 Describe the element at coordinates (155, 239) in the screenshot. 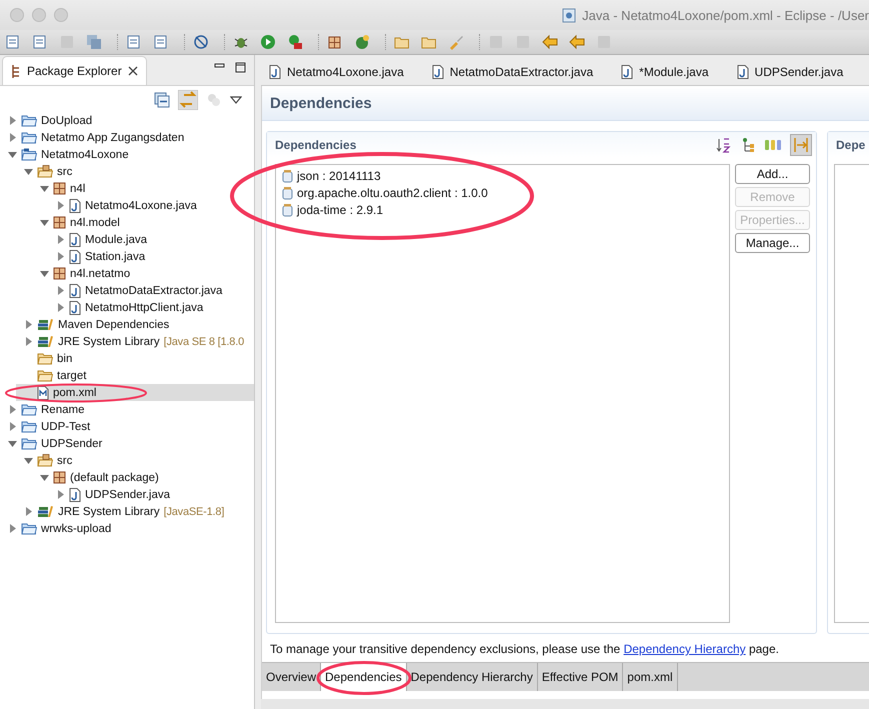

I see `tree-item: Module.java` at that location.